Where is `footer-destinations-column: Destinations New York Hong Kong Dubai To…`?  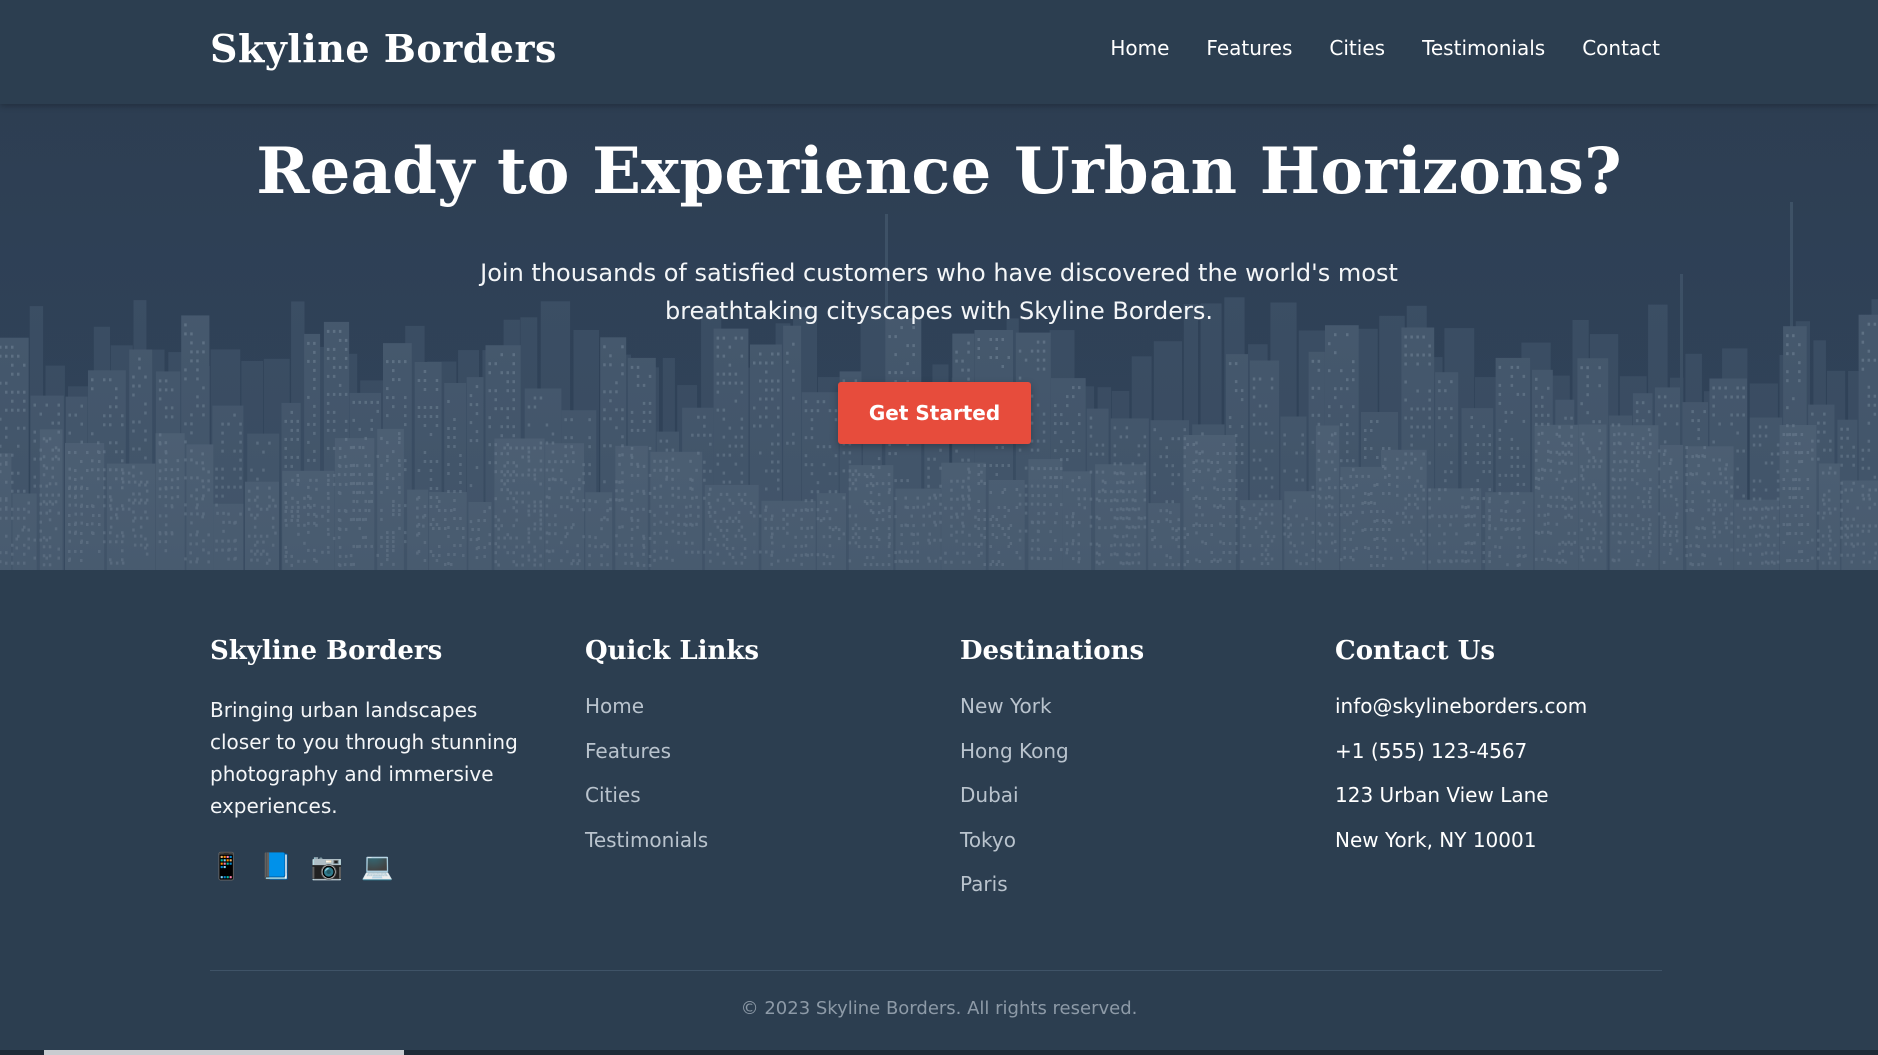 footer-destinations-column: Destinations New York Hong Kong Dubai To… is located at coordinates (1125, 776).